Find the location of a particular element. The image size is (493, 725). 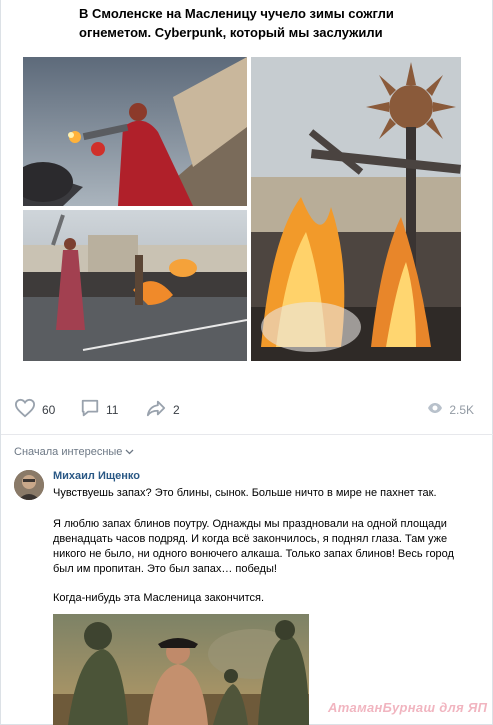

comments-divider is located at coordinates (247, 434).